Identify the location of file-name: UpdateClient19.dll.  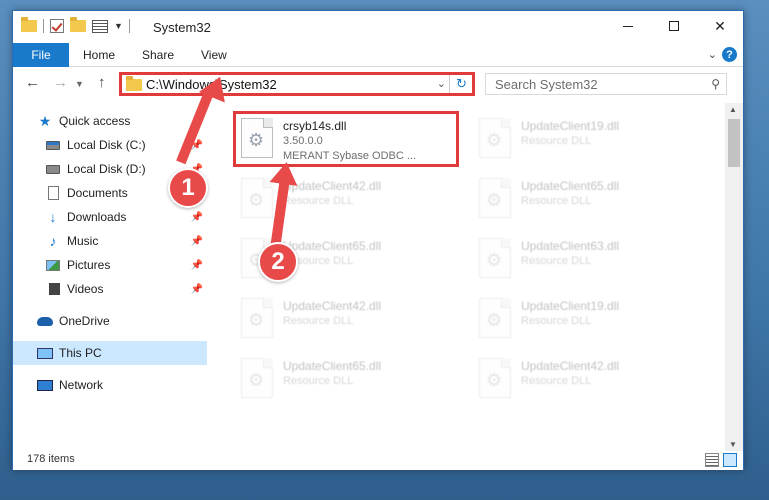
(570, 306).